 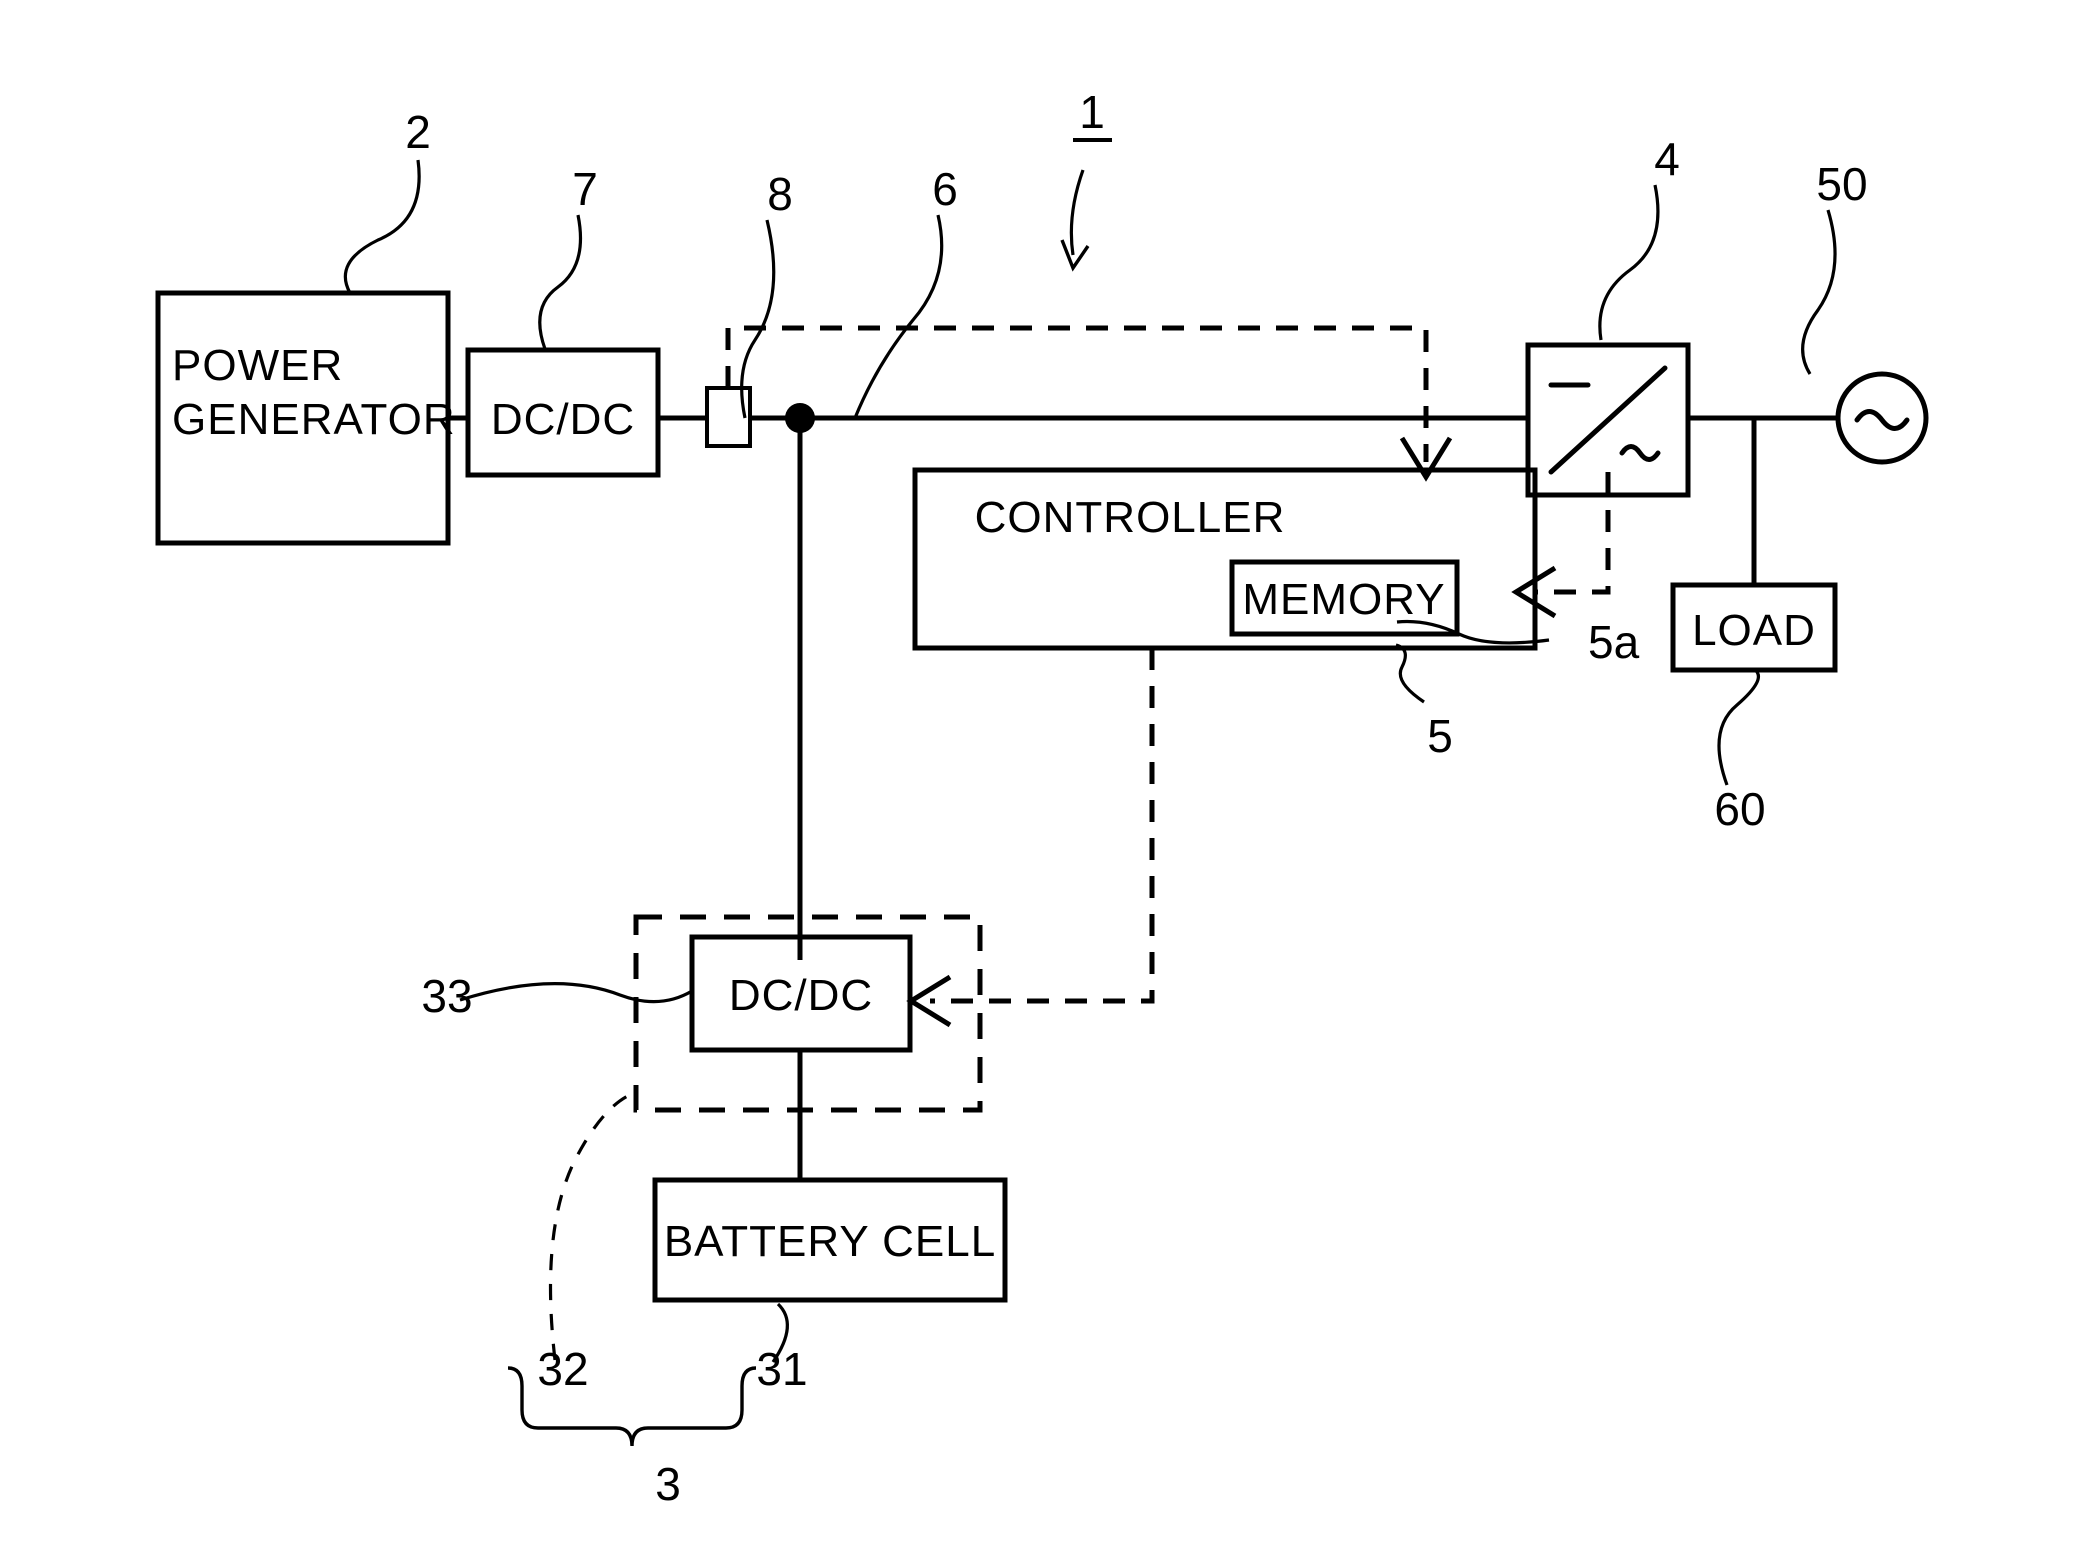 What do you see at coordinates (800, 418) in the screenshot?
I see `bus-junction-dot` at bounding box center [800, 418].